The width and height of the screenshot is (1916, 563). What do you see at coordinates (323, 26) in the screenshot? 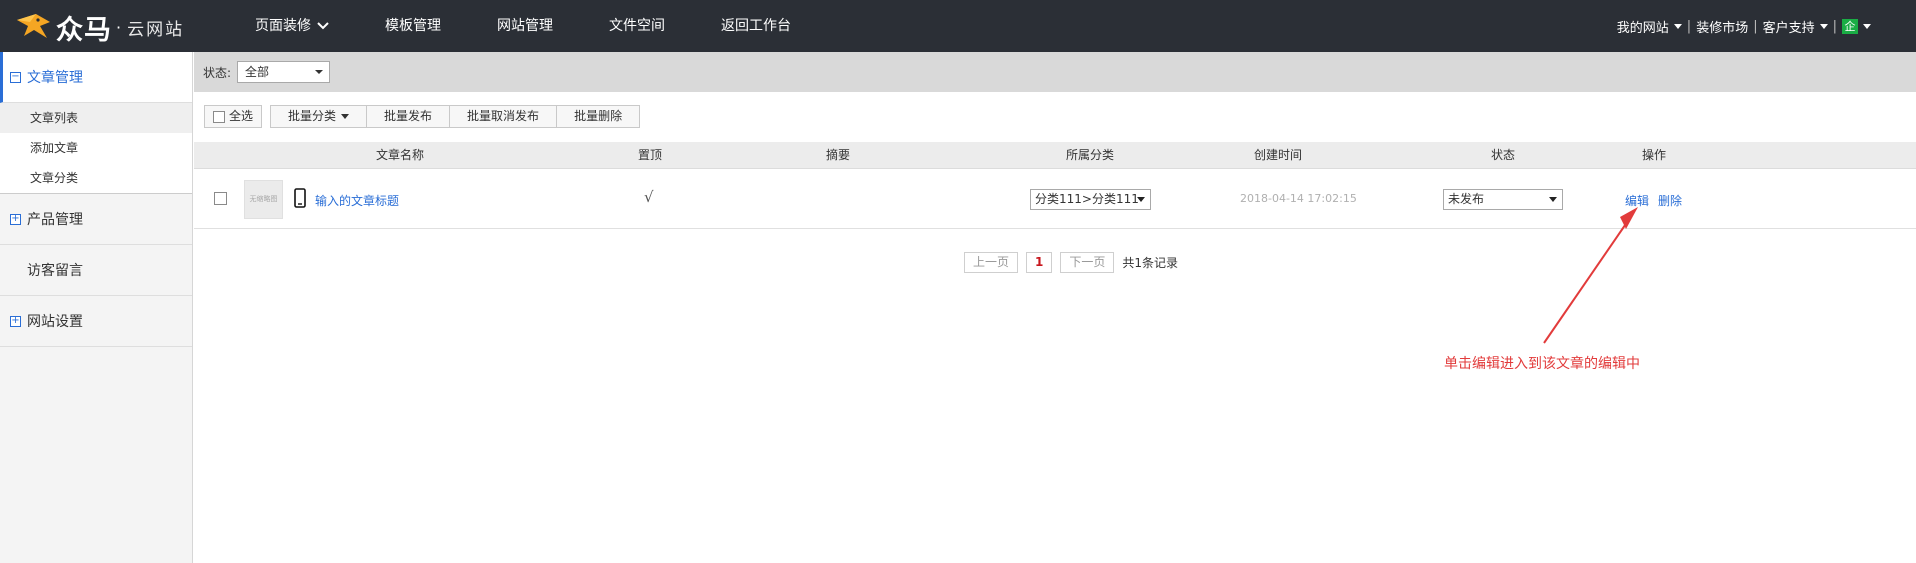
I see `chevron-down-icon` at bounding box center [323, 26].